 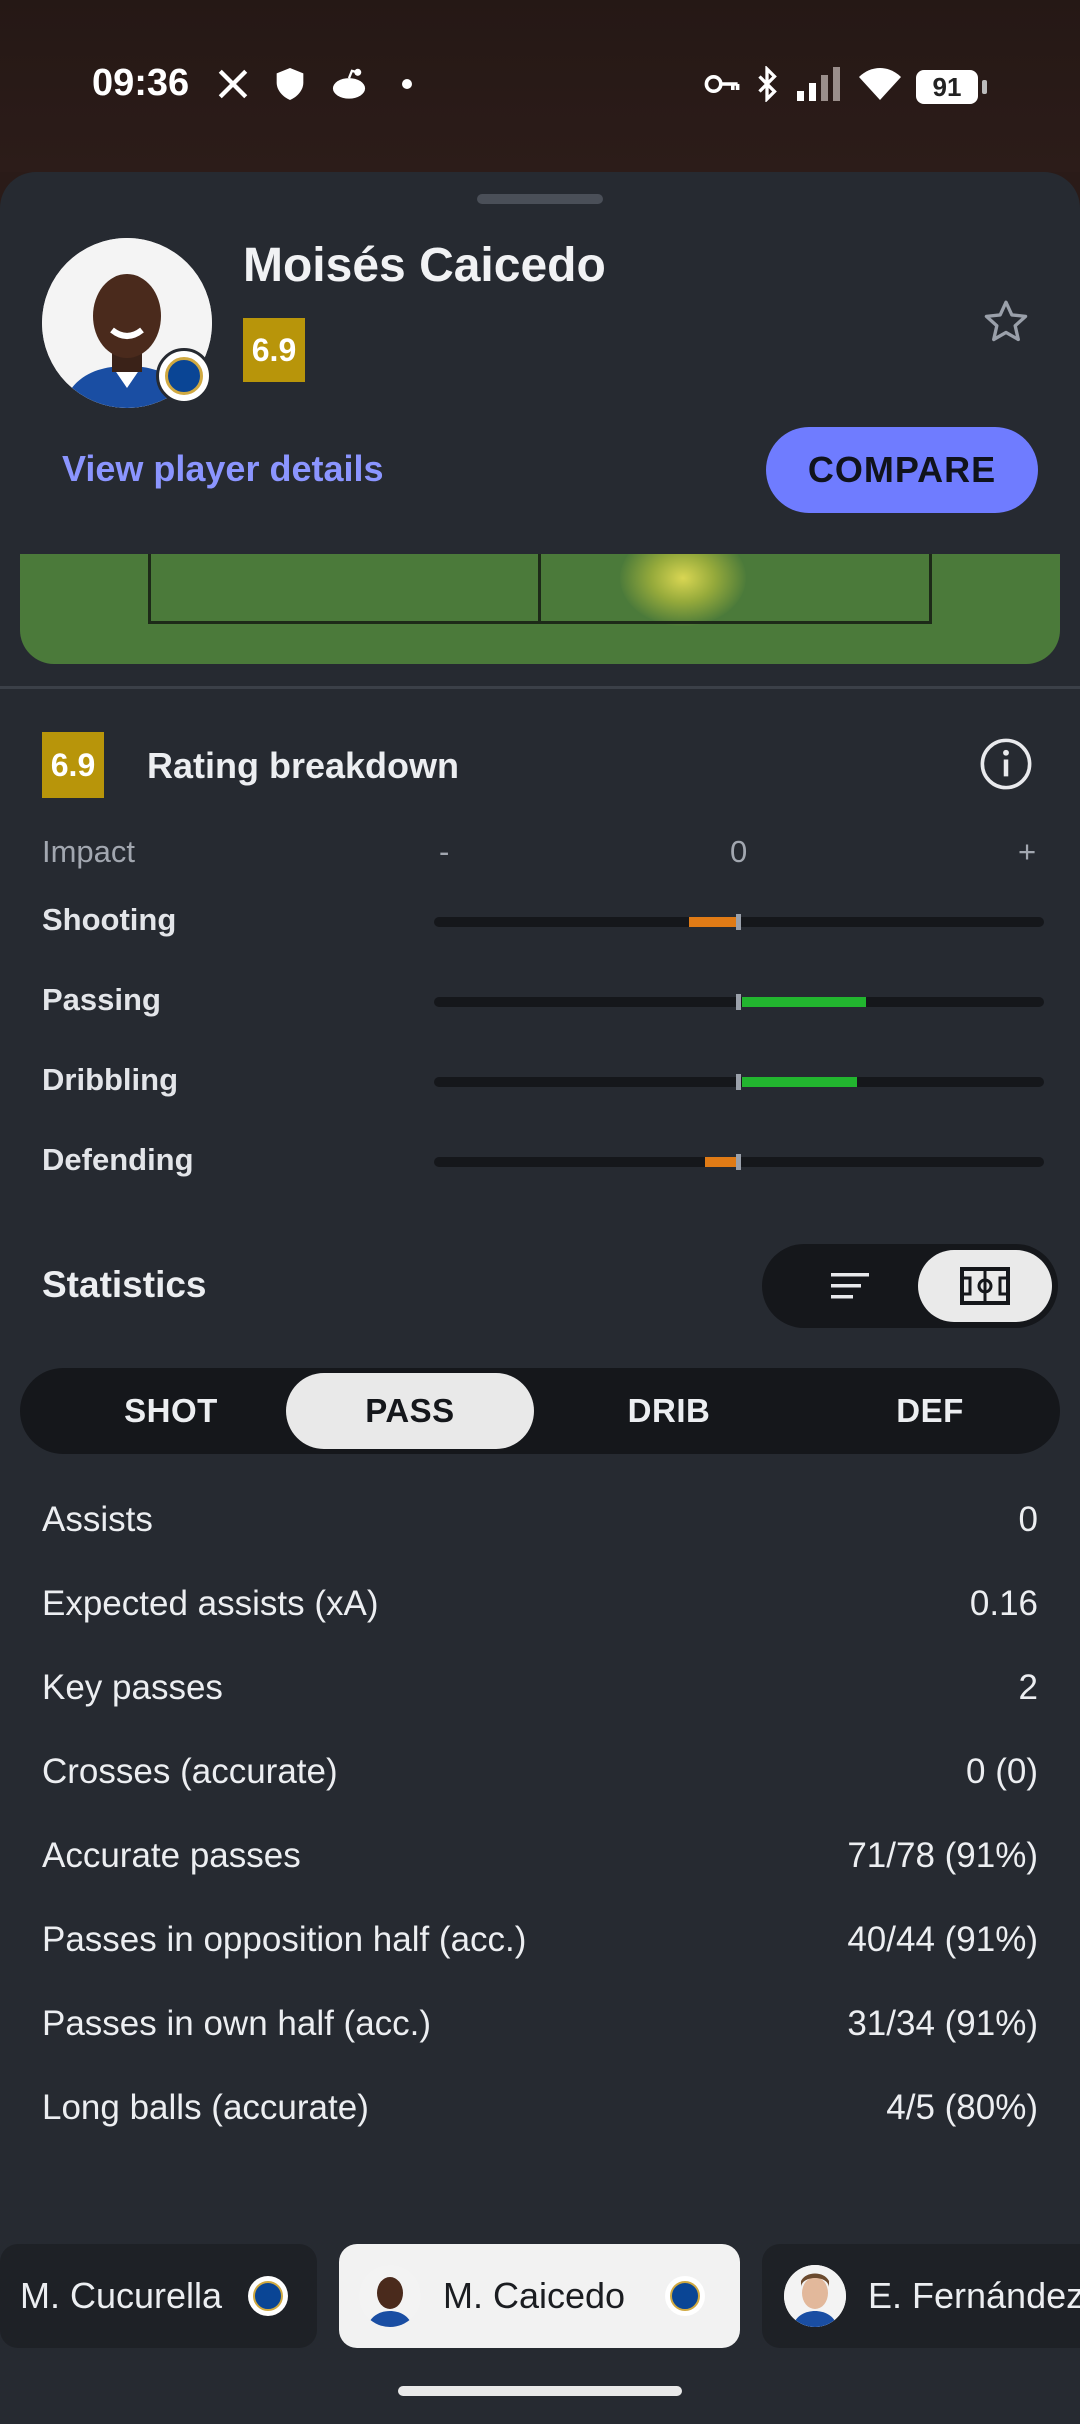 I want to click on player-carousel: M. Cucurella M. Caicedo E. Fernández, so click(x=540, y=2297).